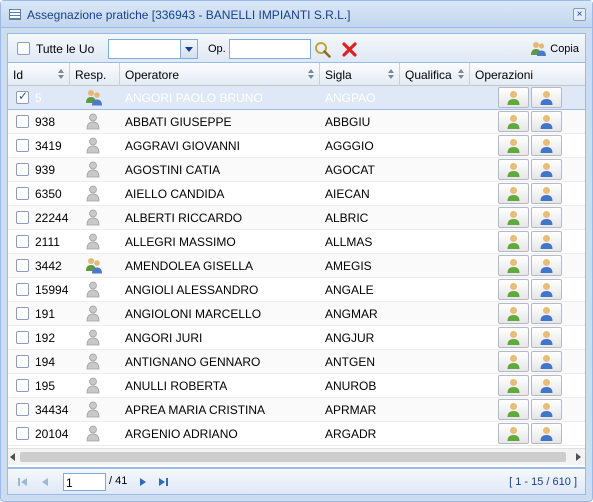 The width and height of the screenshot is (593, 502). I want to click on column-header-id: Id, so click(39, 74).